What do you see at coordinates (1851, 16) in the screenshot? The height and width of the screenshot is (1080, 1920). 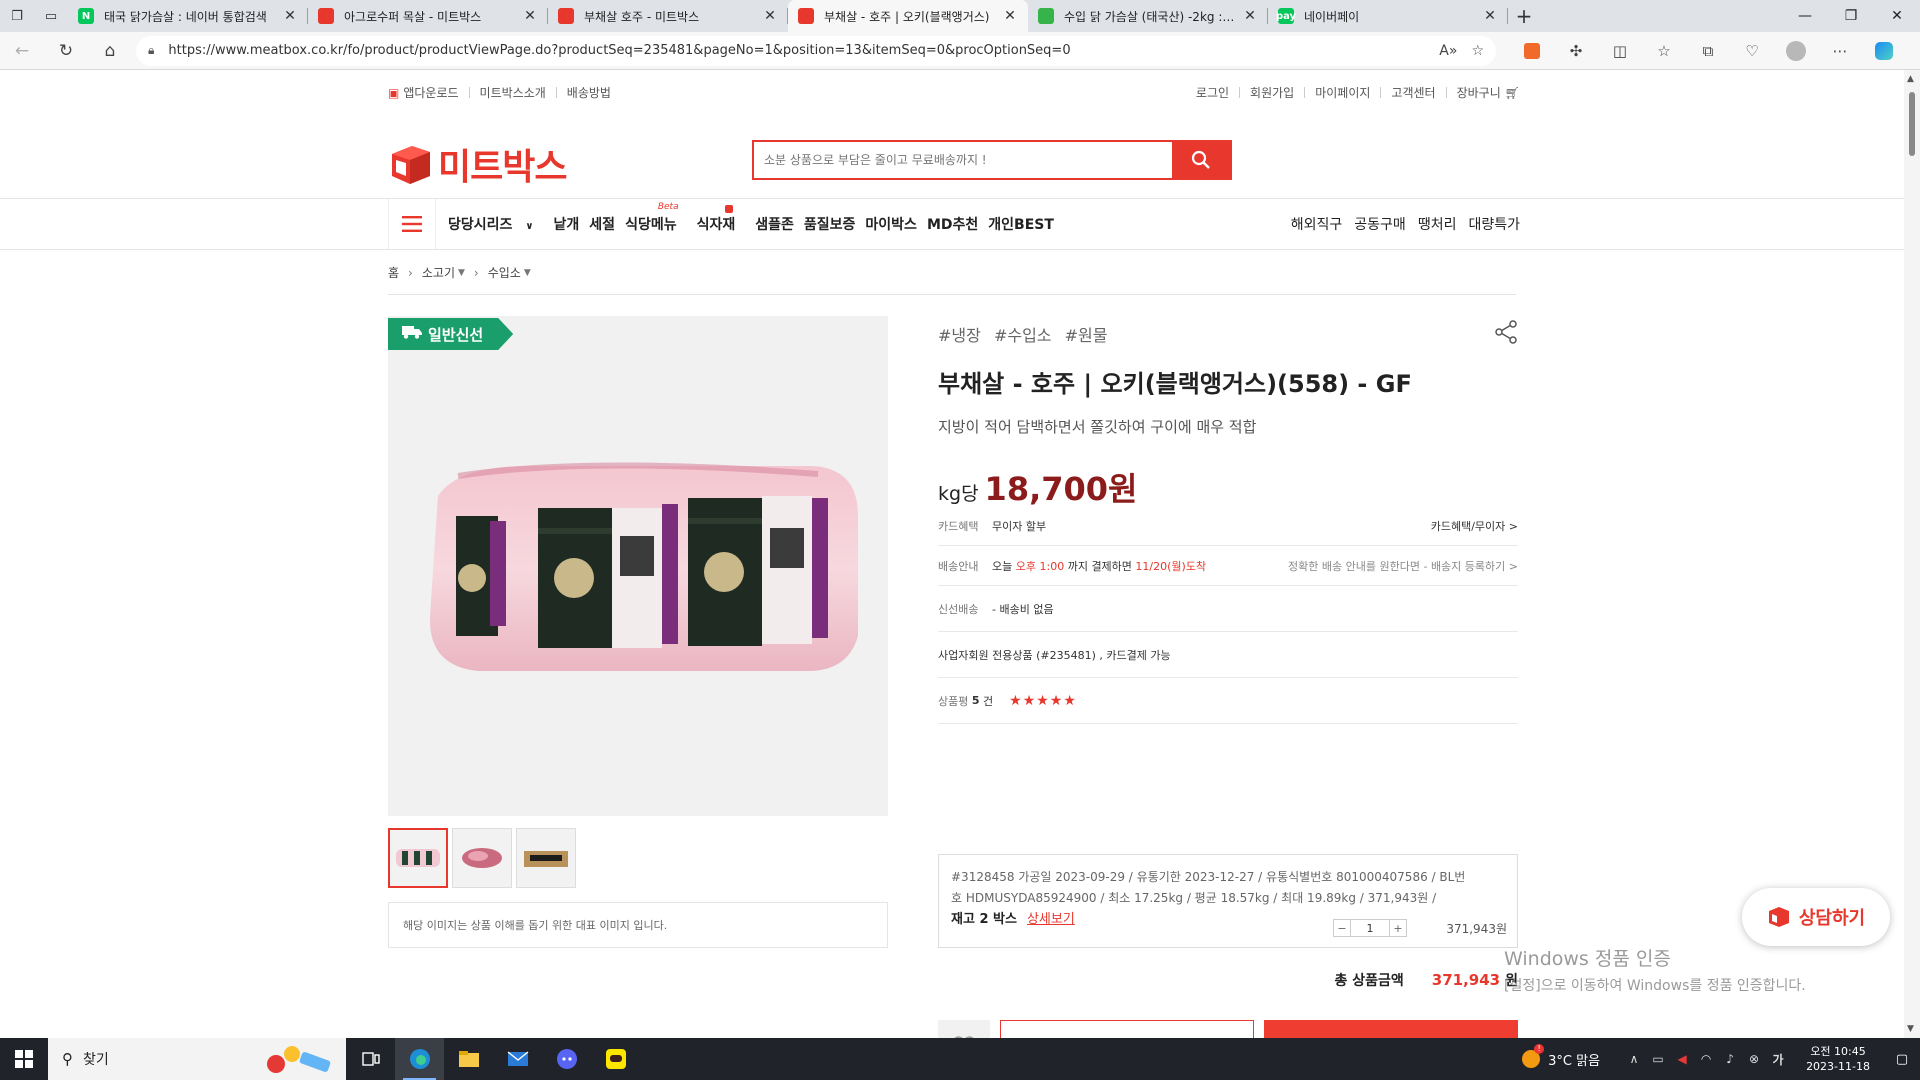 I see `restore-button: ❐` at bounding box center [1851, 16].